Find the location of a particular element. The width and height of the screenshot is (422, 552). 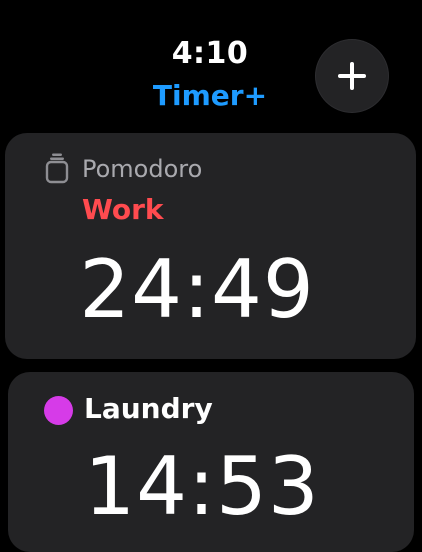

timer-label: Pomodoro is located at coordinates (142, 169).